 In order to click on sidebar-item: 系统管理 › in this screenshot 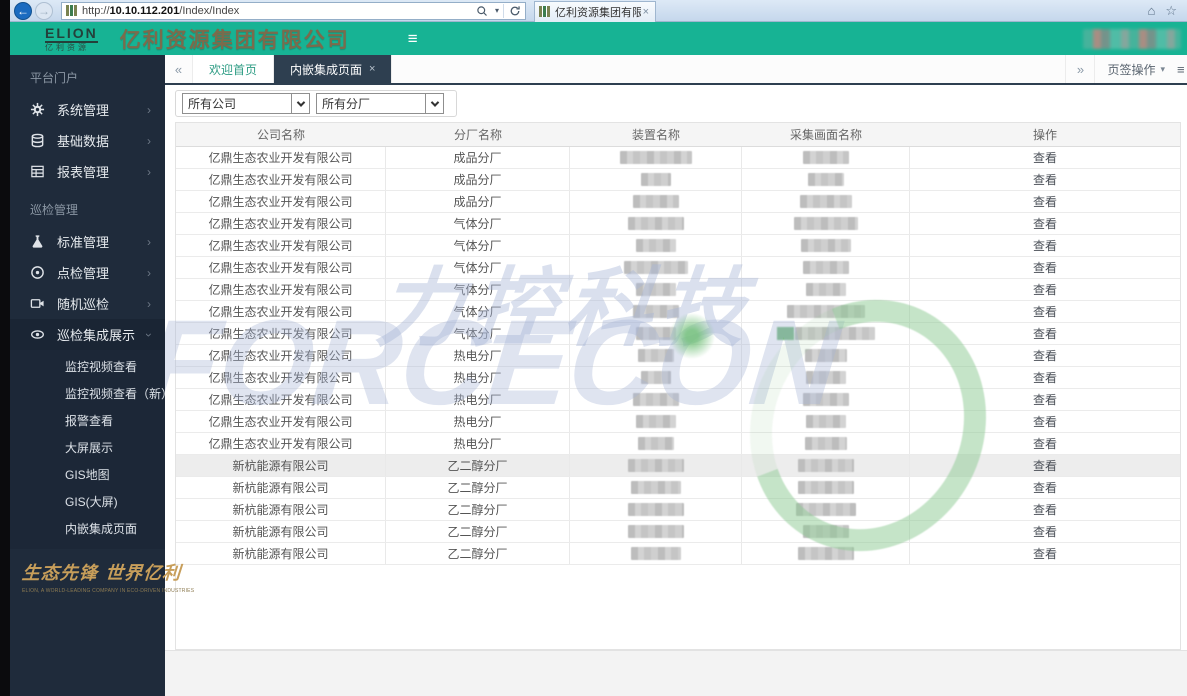, I will do `click(87, 109)`.